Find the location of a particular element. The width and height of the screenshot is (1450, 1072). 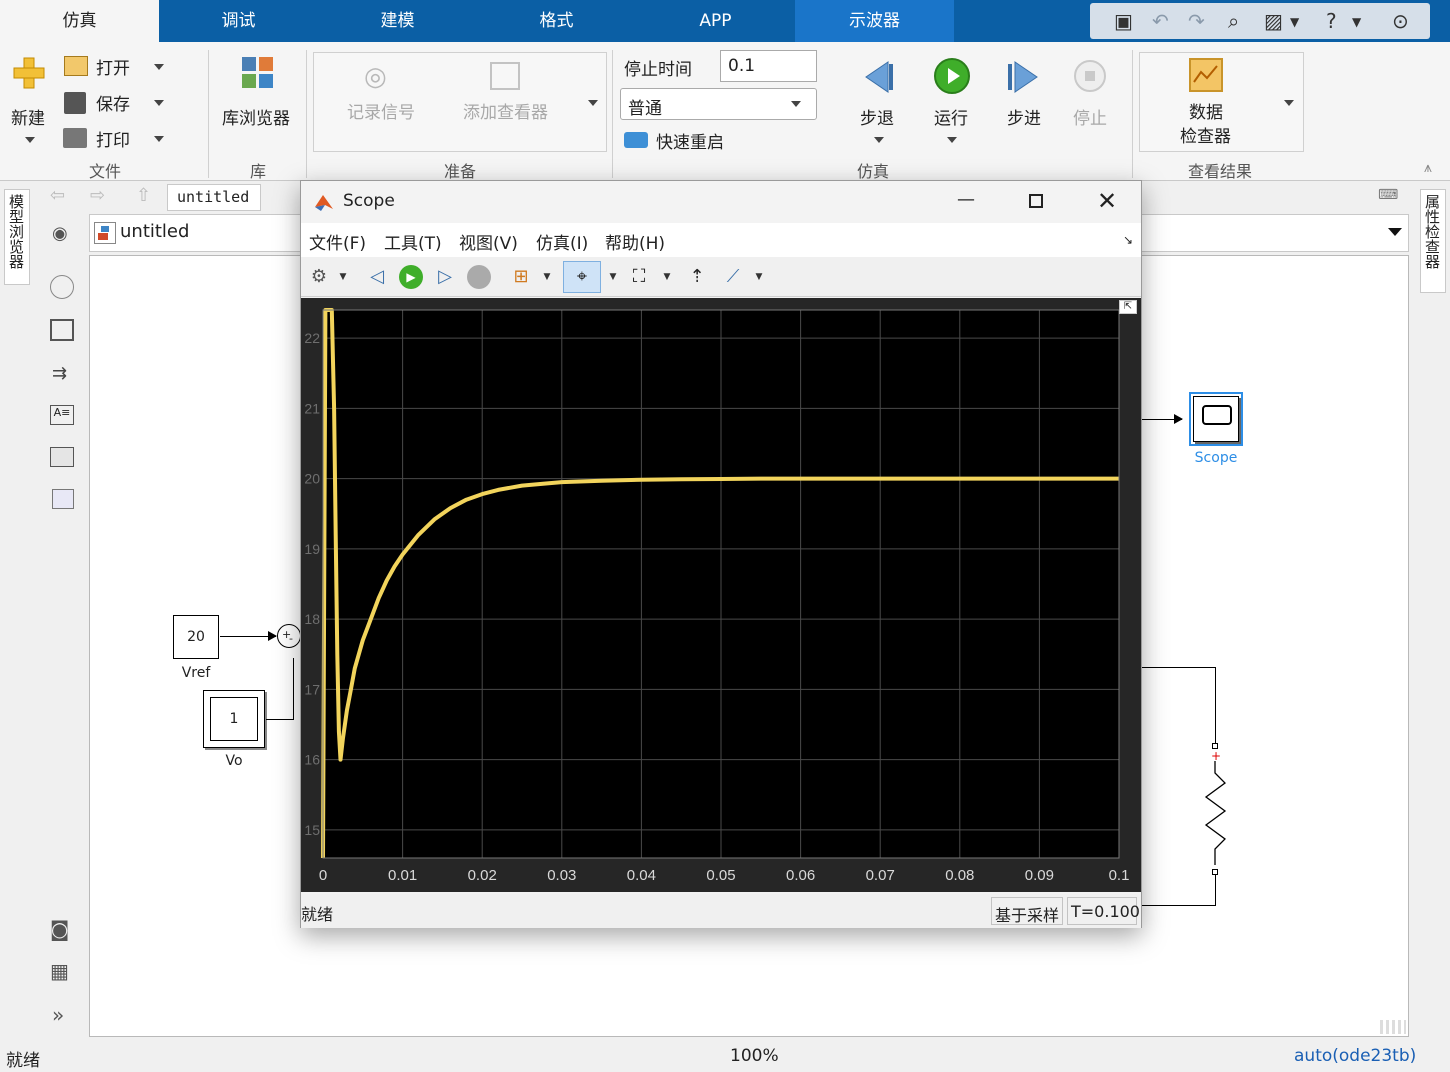

run-button: 运行 is located at coordinates (951, 116).